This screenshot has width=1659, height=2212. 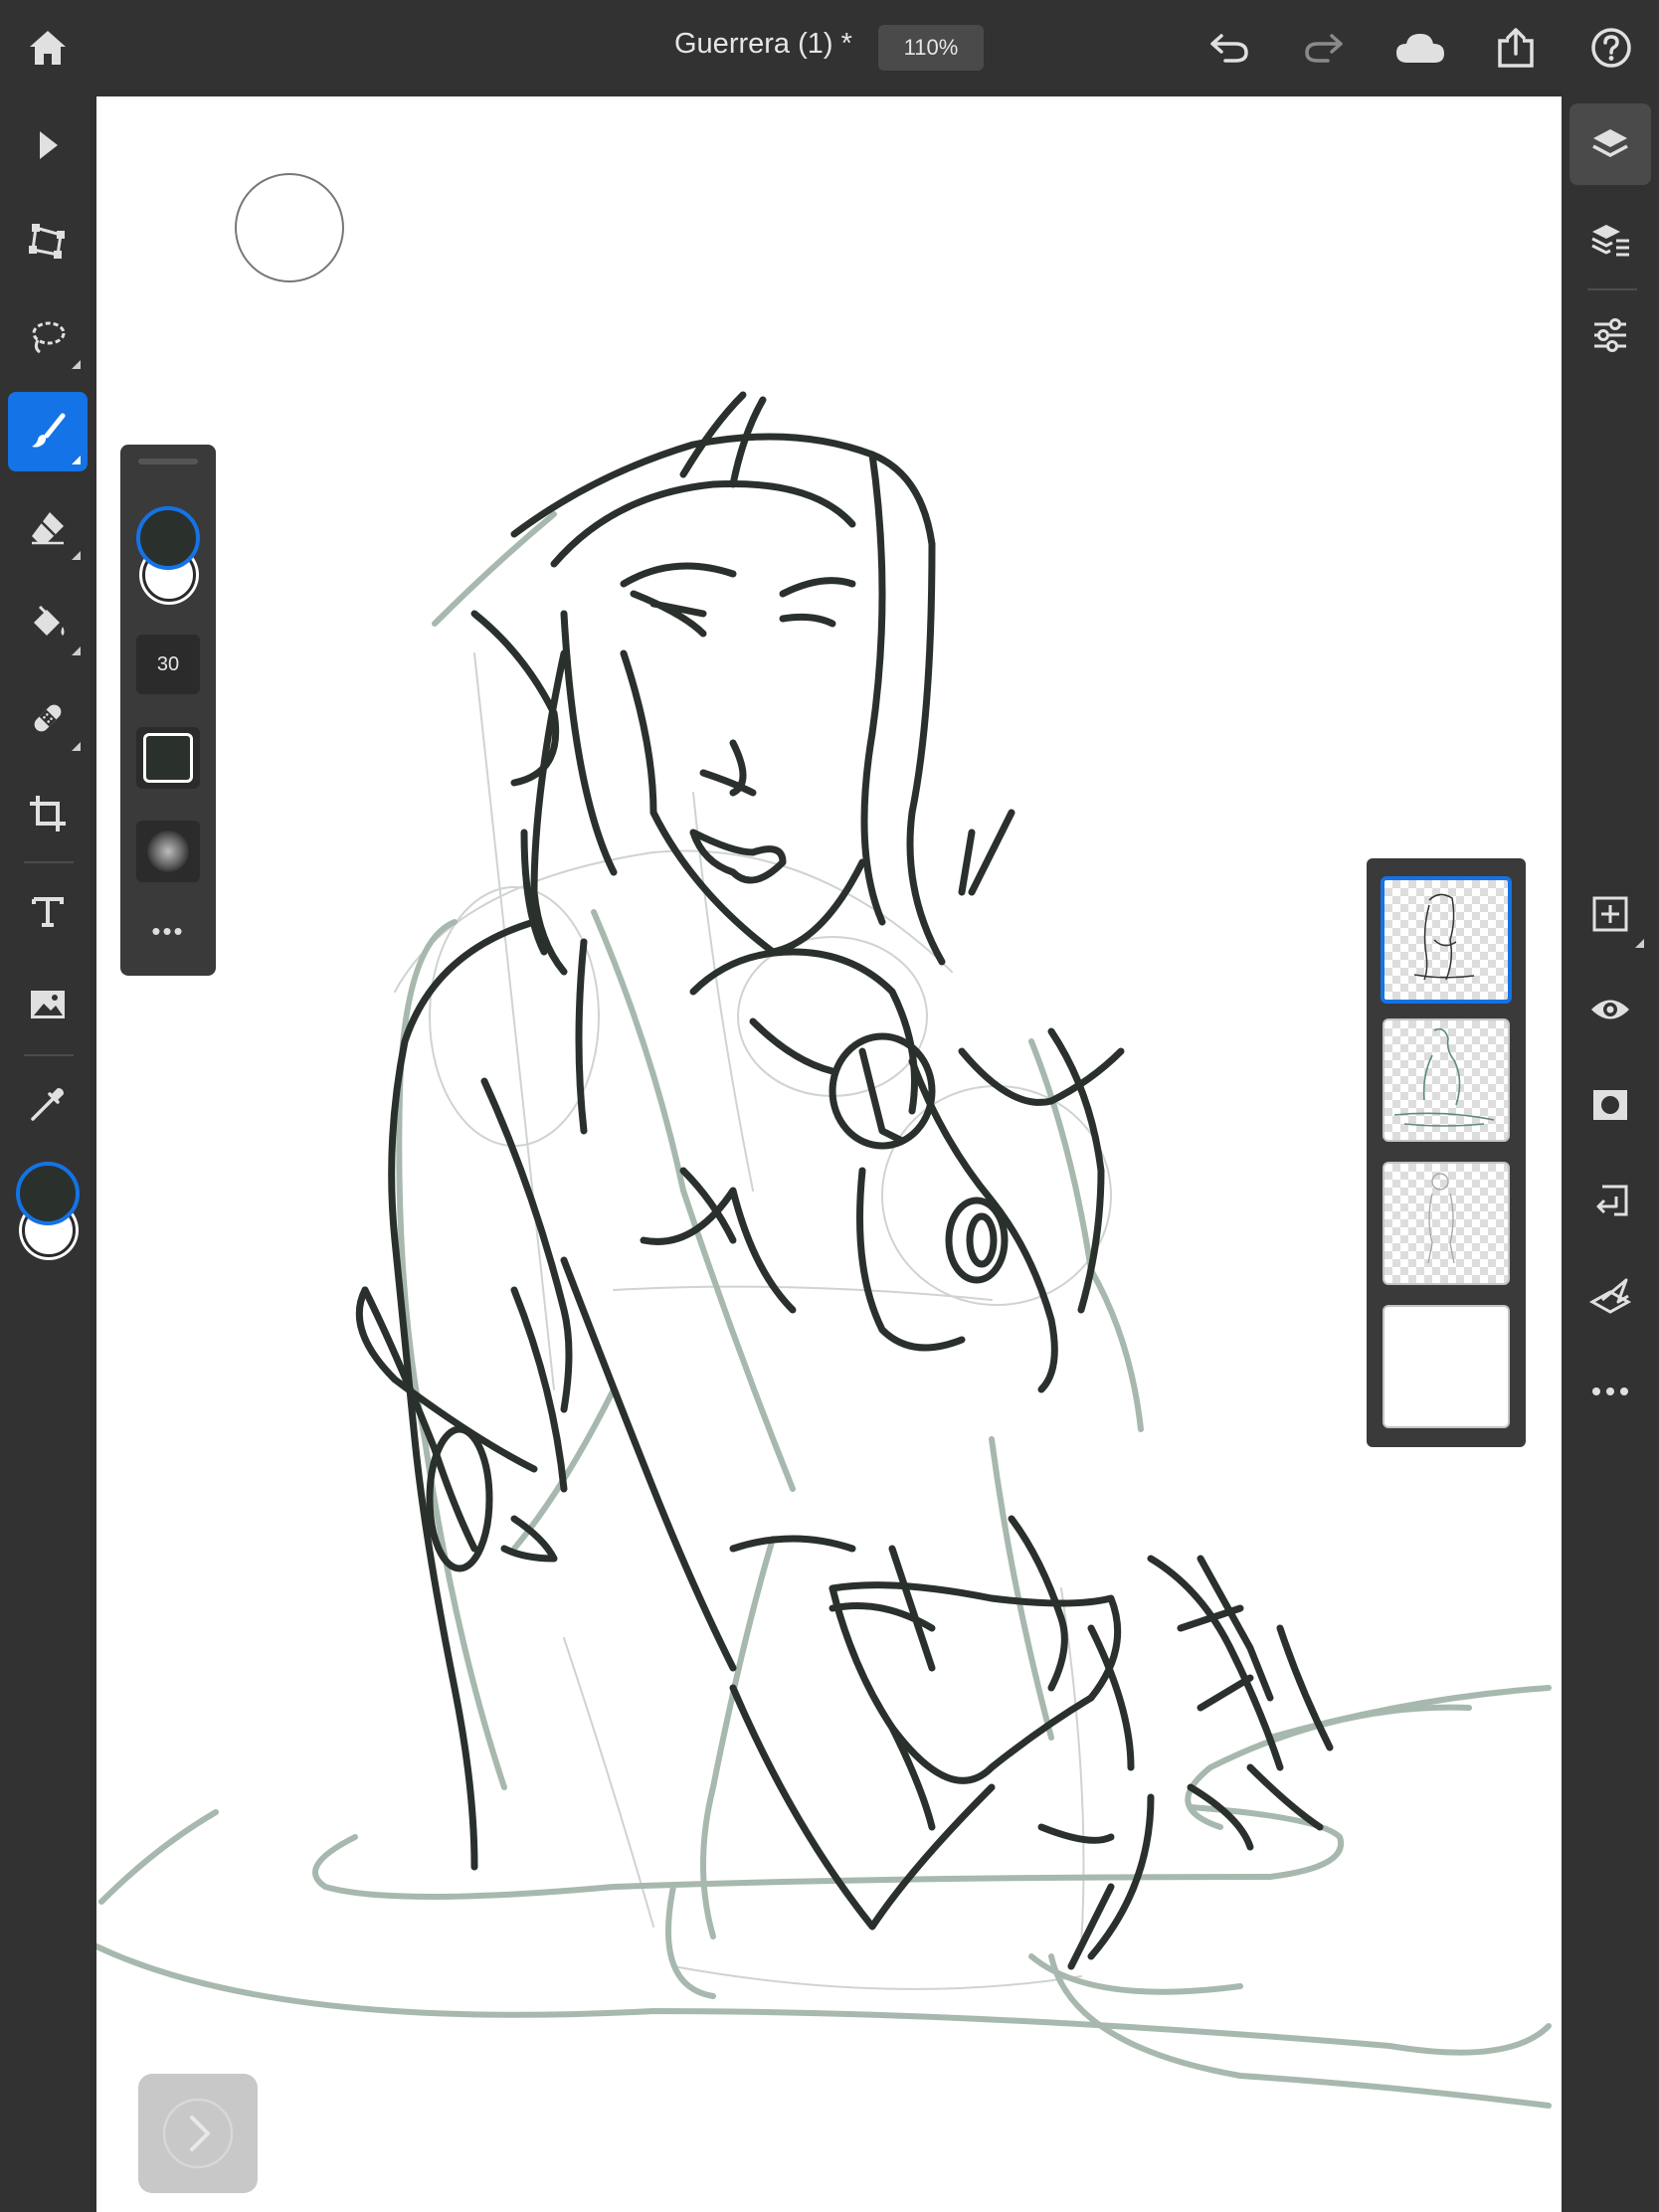 What do you see at coordinates (1611, 48) in the screenshot?
I see `help-icon` at bounding box center [1611, 48].